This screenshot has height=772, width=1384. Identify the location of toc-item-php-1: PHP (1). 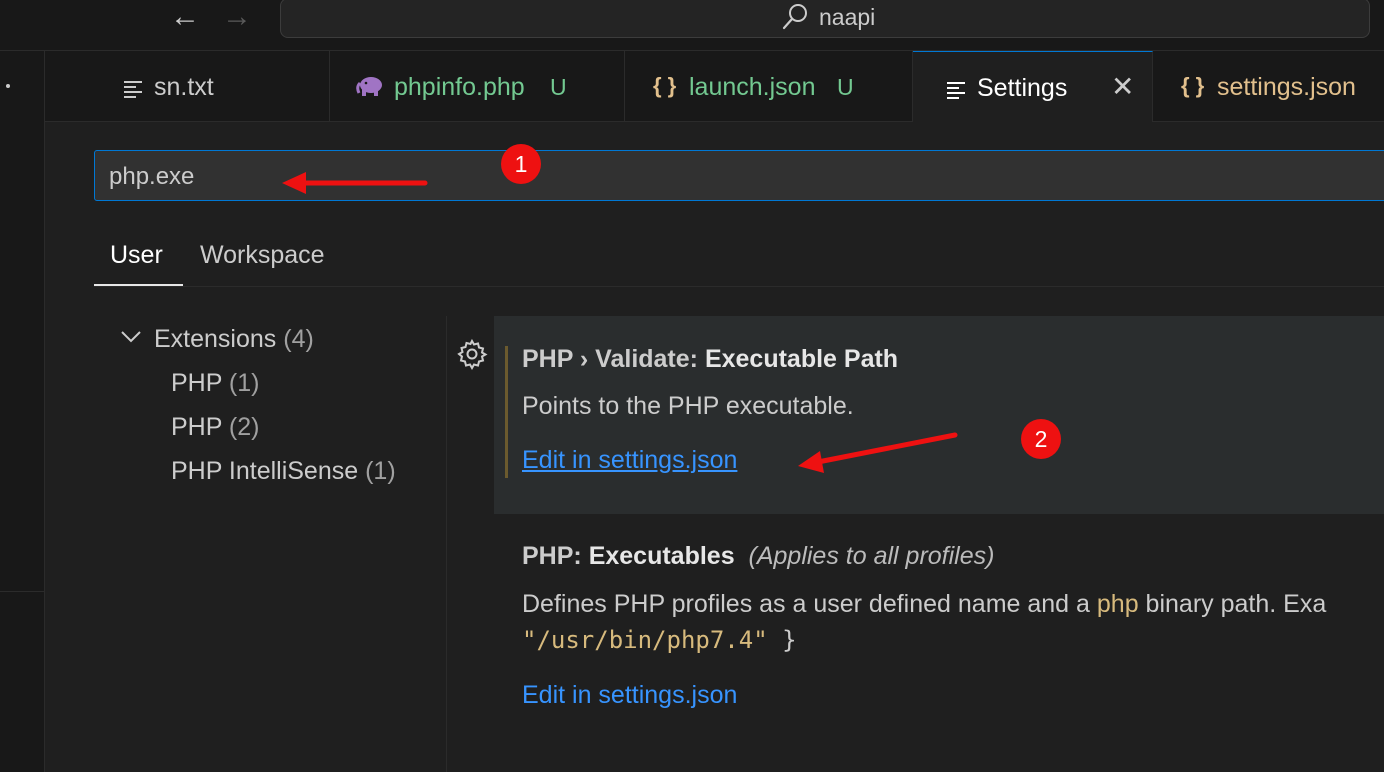
(215, 383).